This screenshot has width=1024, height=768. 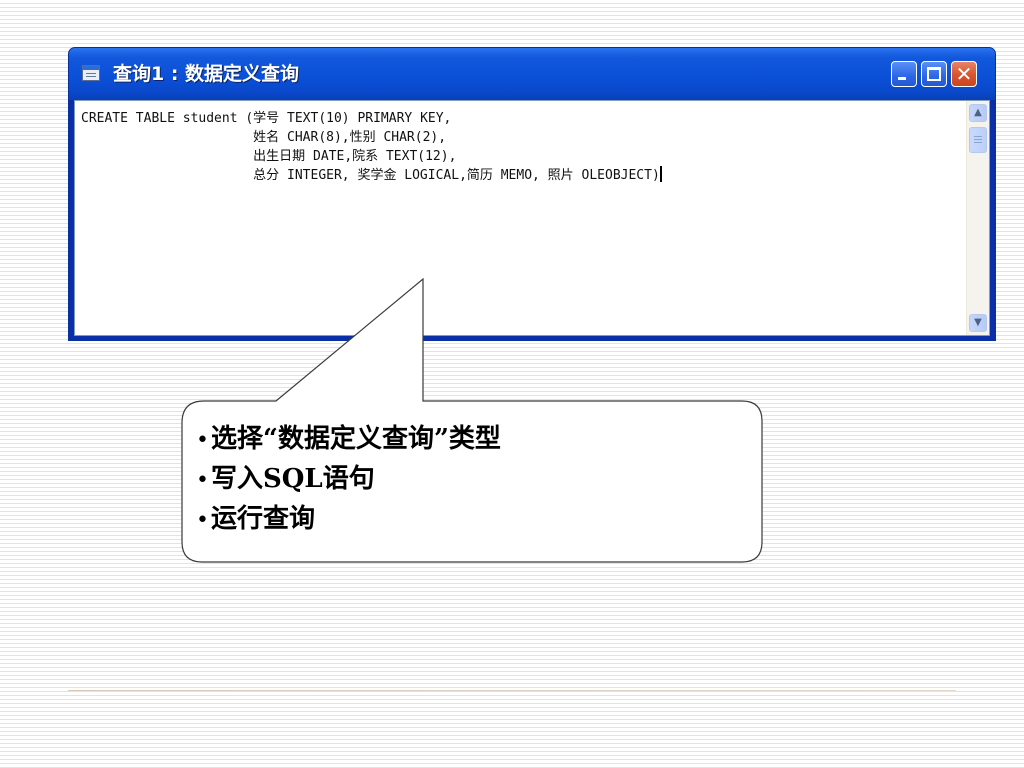 What do you see at coordinates (348, 440) in the screenshot?
I see `callout-item: 选择“数据定义查询”类型` at bounding box center [348, 440].